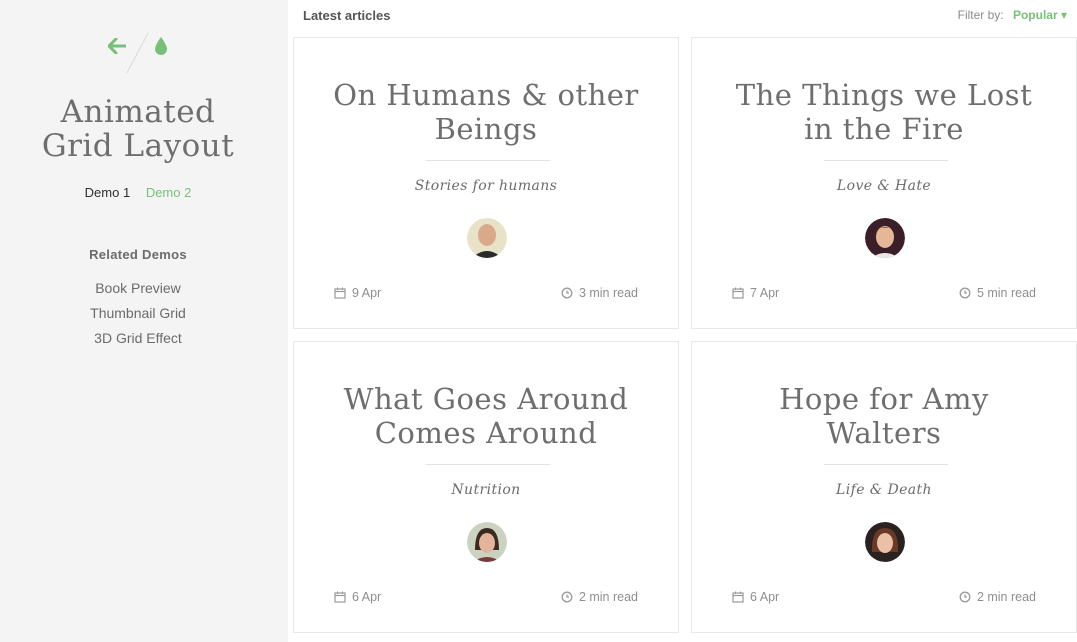 This screenshot has height=642, width=1077. I want to click on article-title-line2: Beings, so click(486, 129).